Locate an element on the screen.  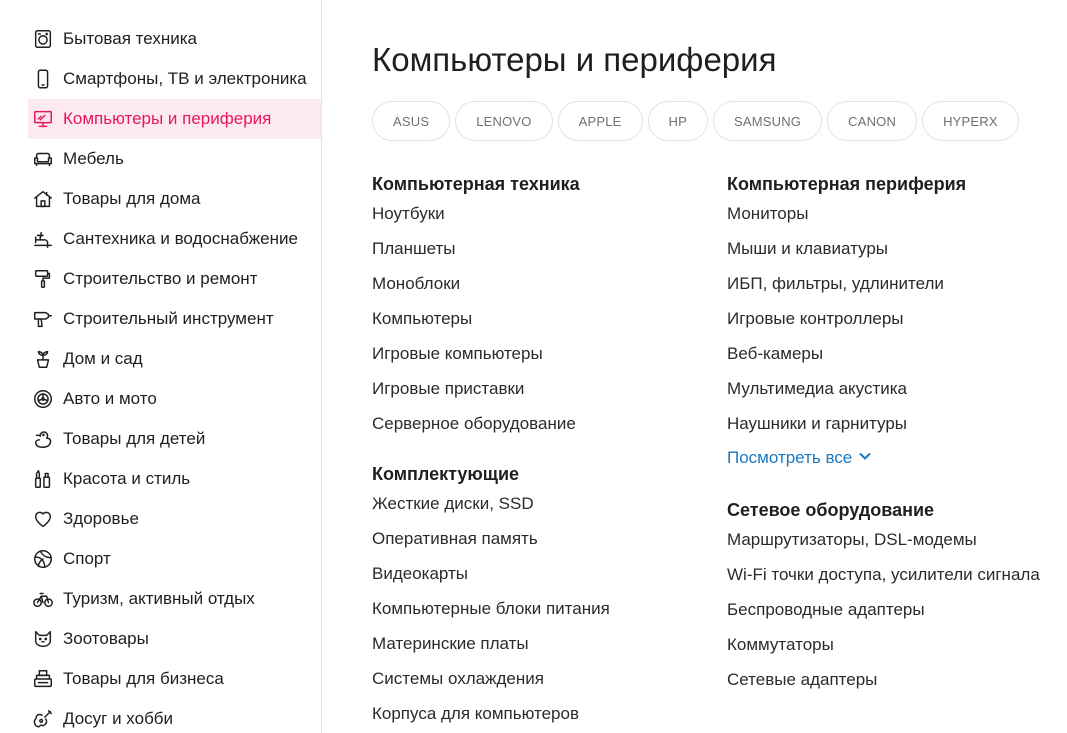
house-icon is located at coordinates (43, 199).